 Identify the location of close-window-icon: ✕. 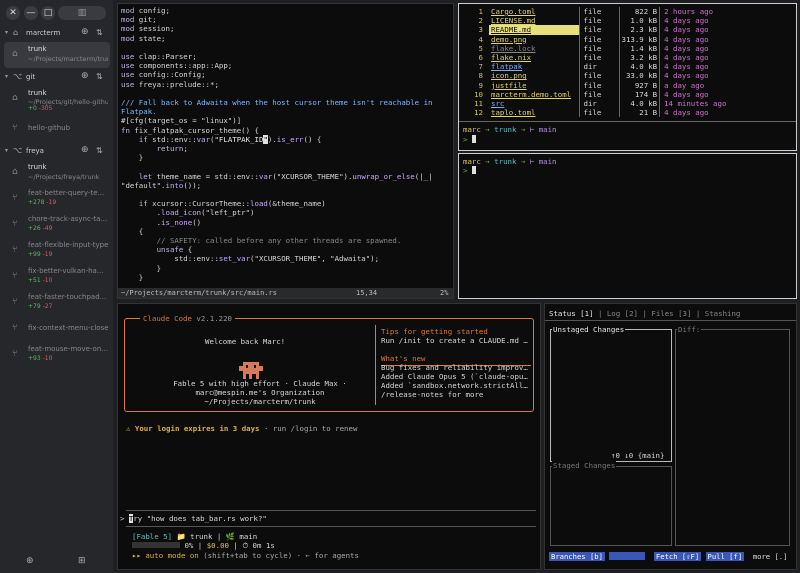
(13, 13).